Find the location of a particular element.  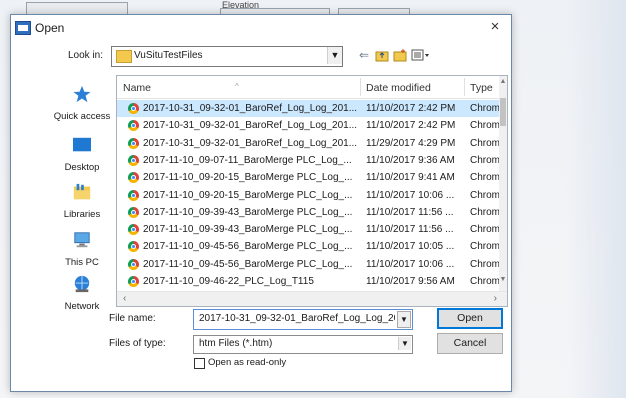

file-date-cell: 11/10/2017 9:41 AM is located at coordinates (410, 178).